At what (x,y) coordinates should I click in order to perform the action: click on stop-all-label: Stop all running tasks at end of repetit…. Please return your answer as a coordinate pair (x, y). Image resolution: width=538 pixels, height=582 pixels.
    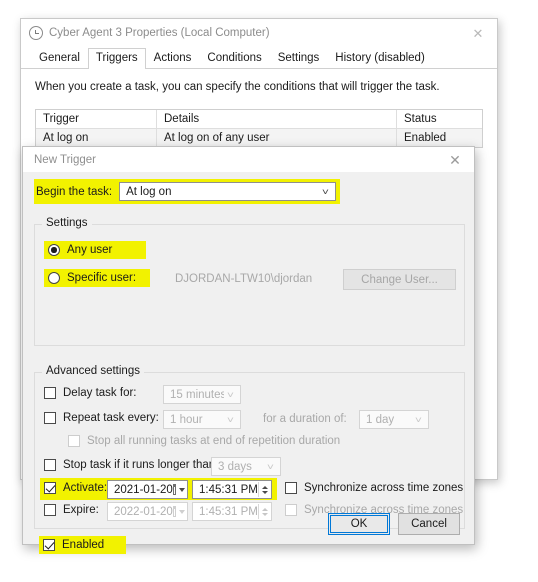
    Looking at the image, I should click on (214, 441).